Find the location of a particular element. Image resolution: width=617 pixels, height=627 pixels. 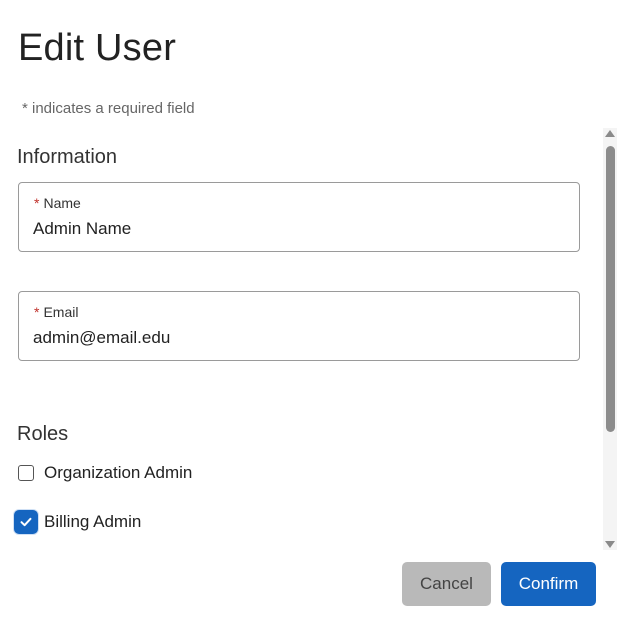

scroll-up-arrow-icon is located at coordinates (610, 133).